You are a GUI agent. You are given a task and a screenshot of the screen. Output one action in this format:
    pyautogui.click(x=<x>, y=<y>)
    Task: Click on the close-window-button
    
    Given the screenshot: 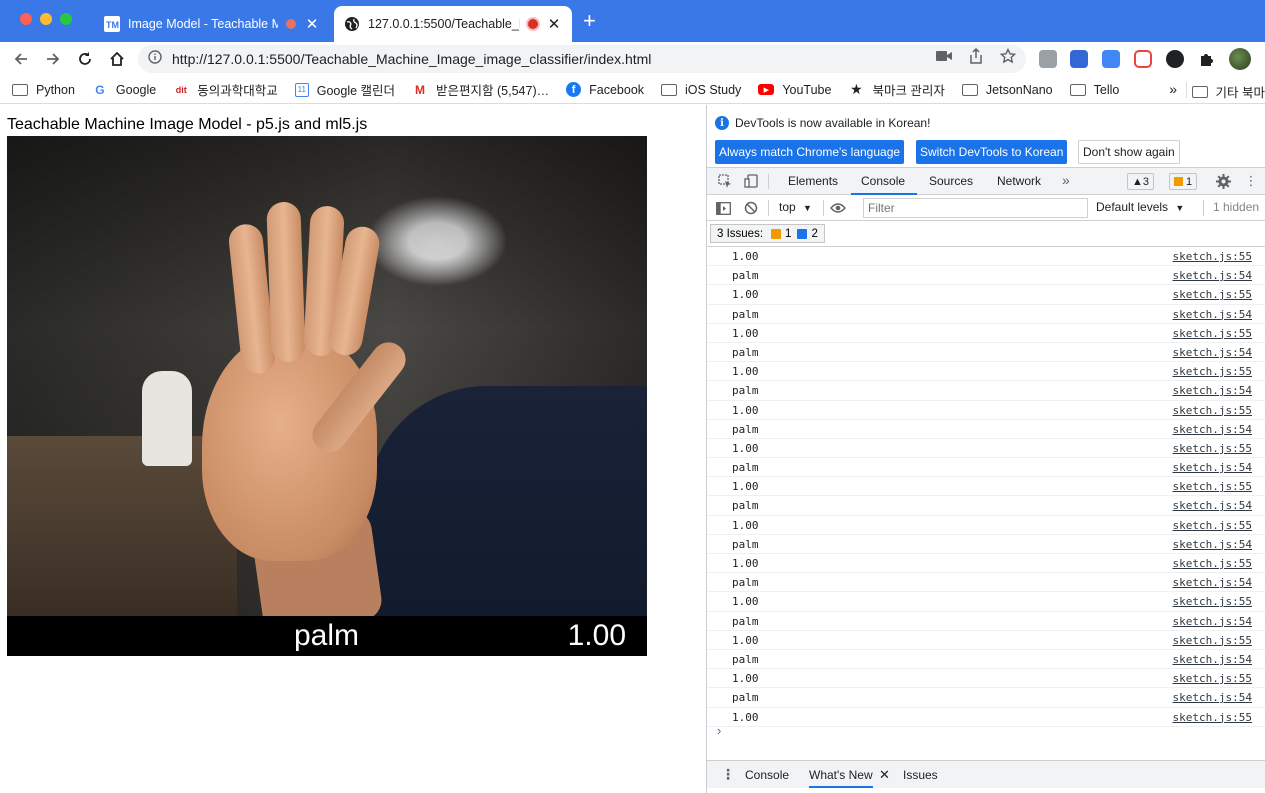 What is the action you would take?
    pyautogui.click(x=26, y=19)
    